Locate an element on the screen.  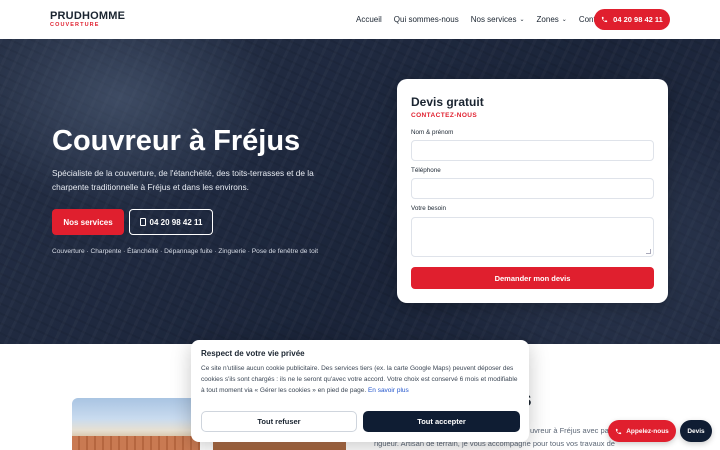
roof-photo is located at coordinates (136, 424).